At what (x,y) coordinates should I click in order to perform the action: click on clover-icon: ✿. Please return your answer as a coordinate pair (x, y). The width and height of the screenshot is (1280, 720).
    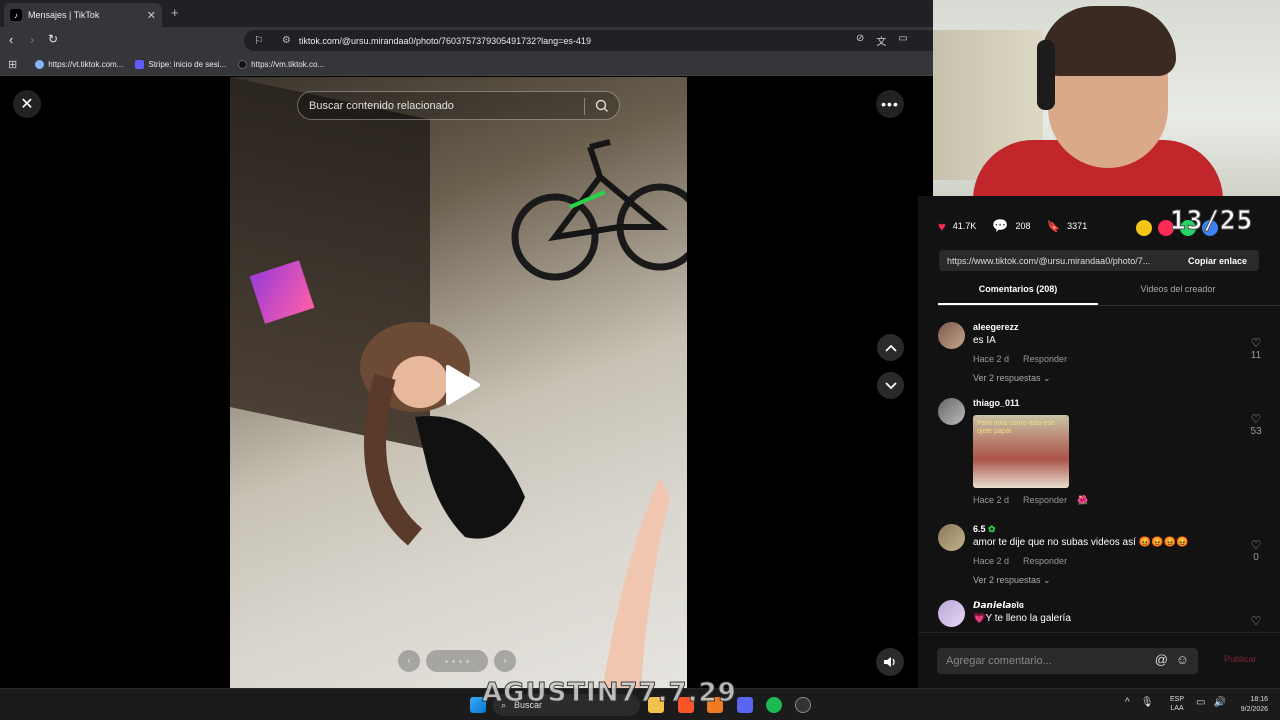
    Looking at the image, I should click on (992, 529).